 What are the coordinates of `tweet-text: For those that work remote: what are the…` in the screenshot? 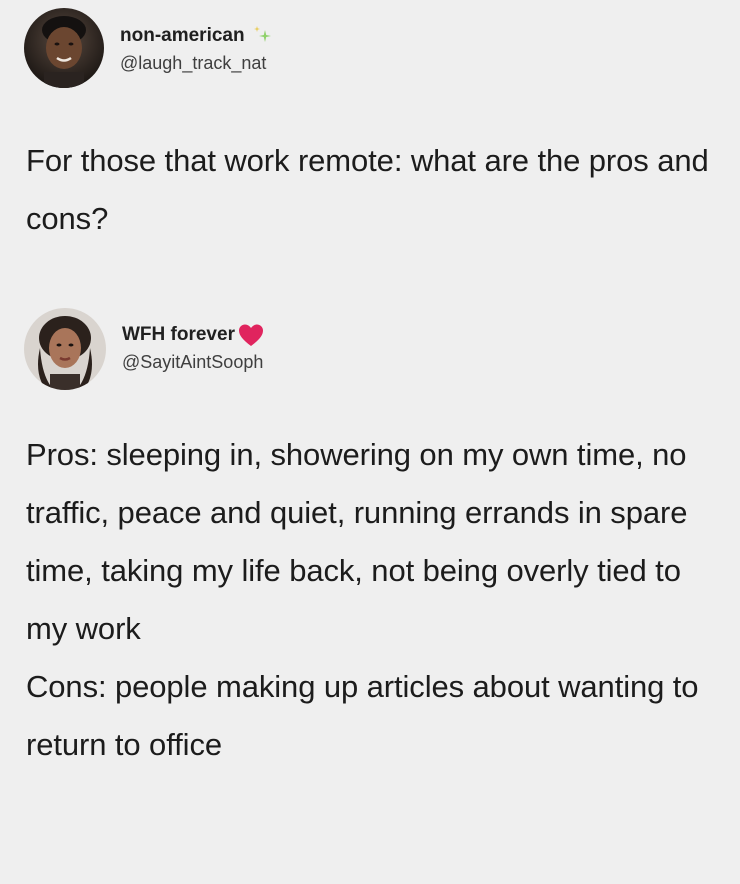 It's located at (374, 190).